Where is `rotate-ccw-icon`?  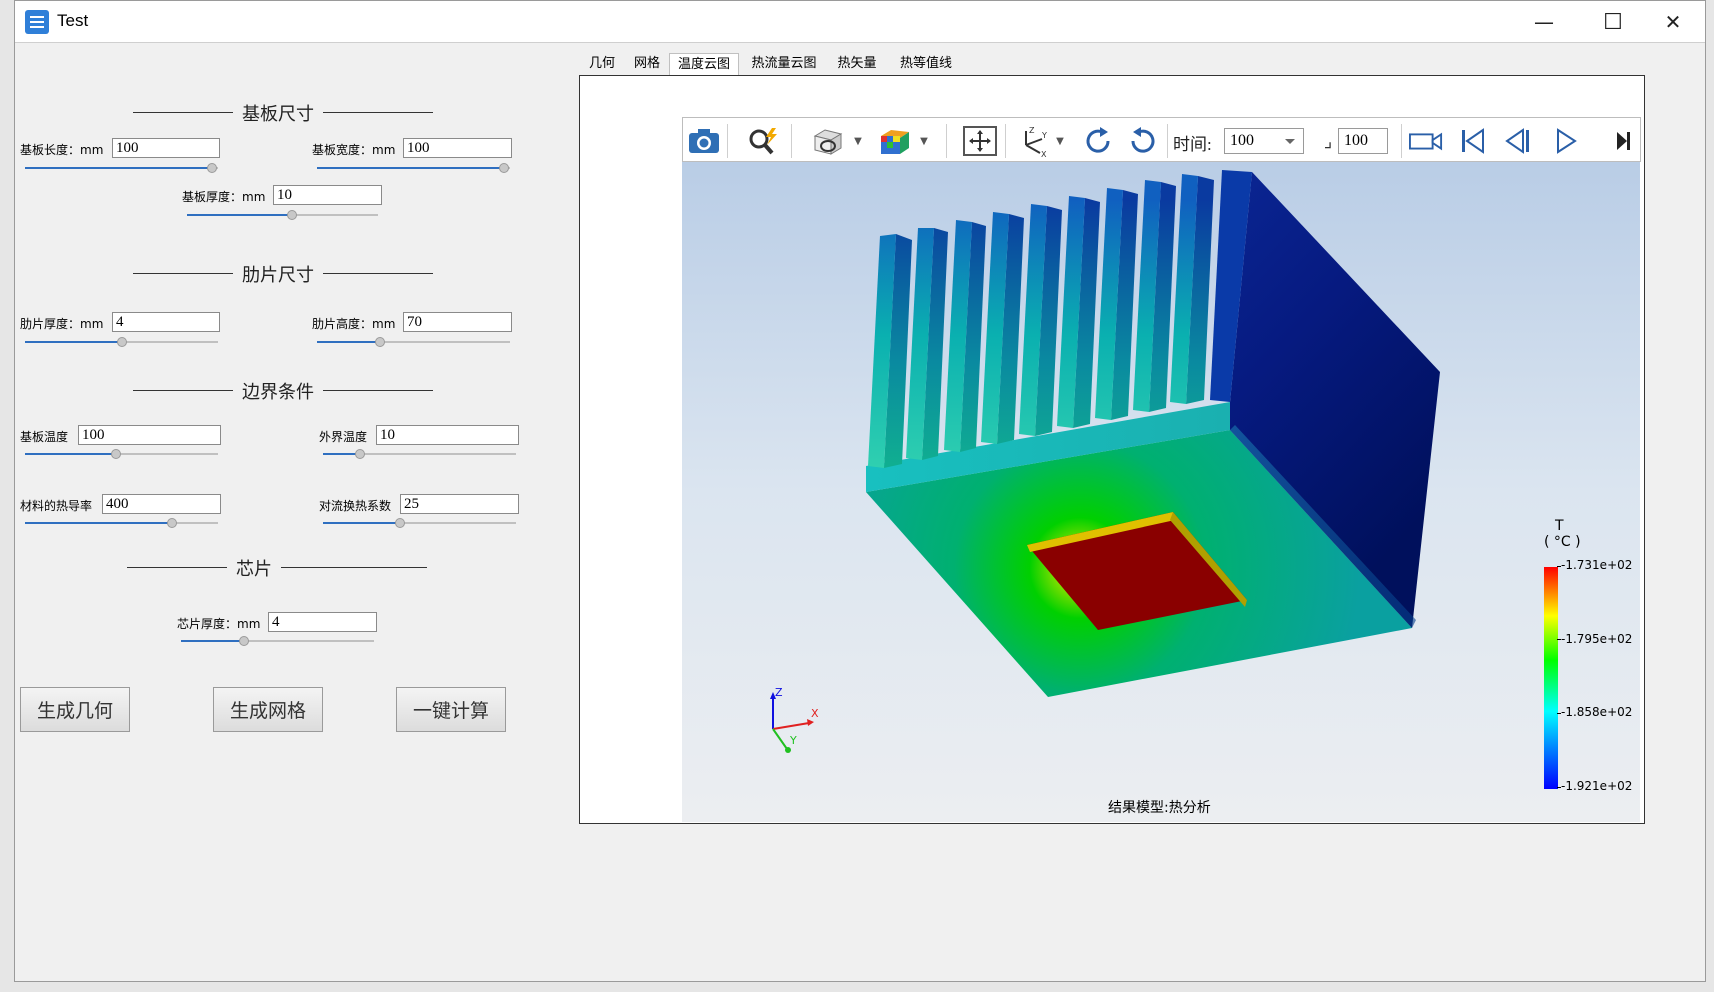 rotate-ccw-icon is located at coordinates (1143, 141).